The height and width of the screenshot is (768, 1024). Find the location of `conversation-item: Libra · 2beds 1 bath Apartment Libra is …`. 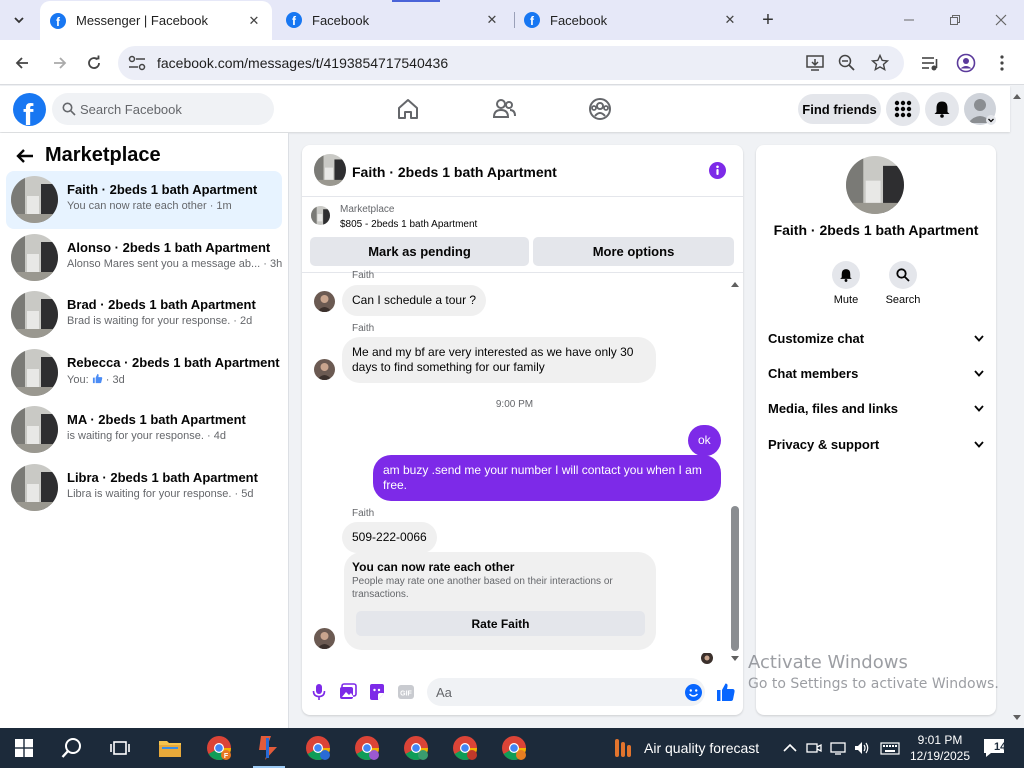

conversation-item: Libra · 2beds 1 bath Apartment Libra is … is located at coordinates (144, 488).